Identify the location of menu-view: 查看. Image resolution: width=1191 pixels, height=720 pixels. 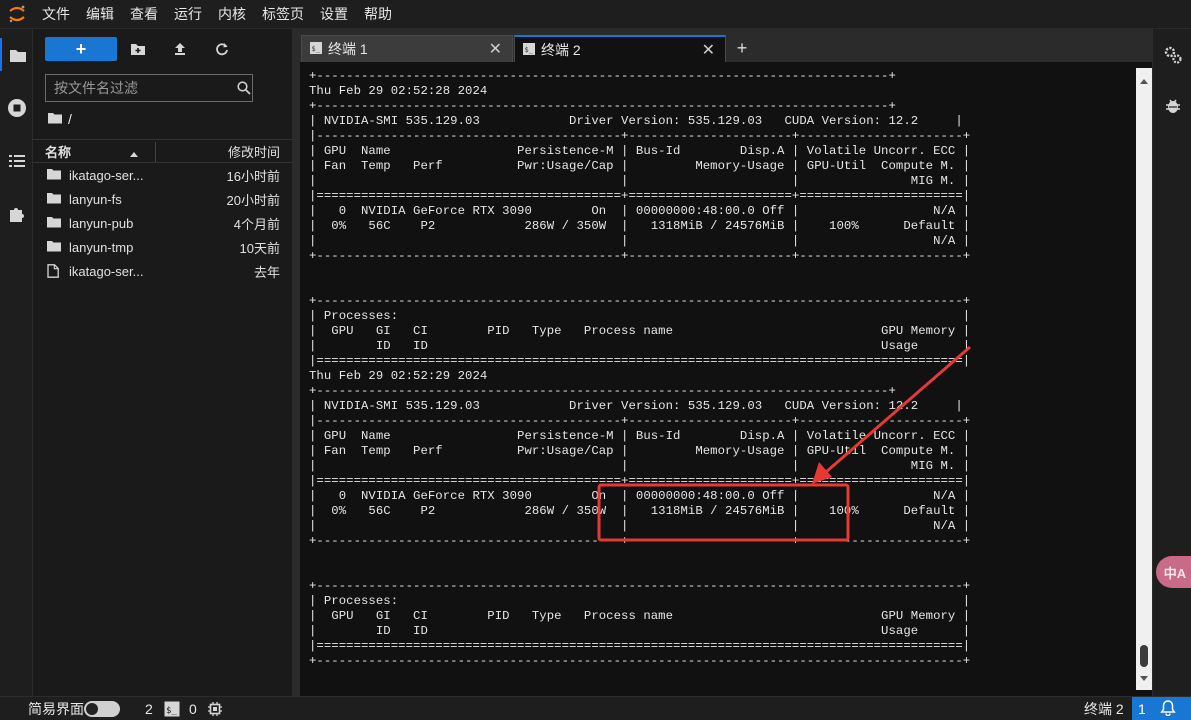
(144, 14).